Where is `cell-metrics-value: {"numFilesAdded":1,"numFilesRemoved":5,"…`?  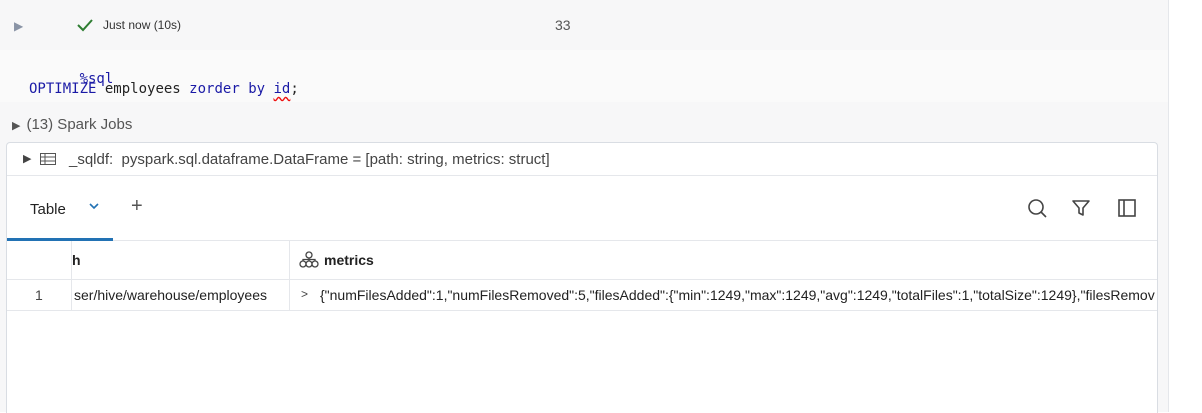
cell-metrics-value: {"numFilesAdded":1,"numFilesRemoved":5,"… is located at coordinates (737, 295).